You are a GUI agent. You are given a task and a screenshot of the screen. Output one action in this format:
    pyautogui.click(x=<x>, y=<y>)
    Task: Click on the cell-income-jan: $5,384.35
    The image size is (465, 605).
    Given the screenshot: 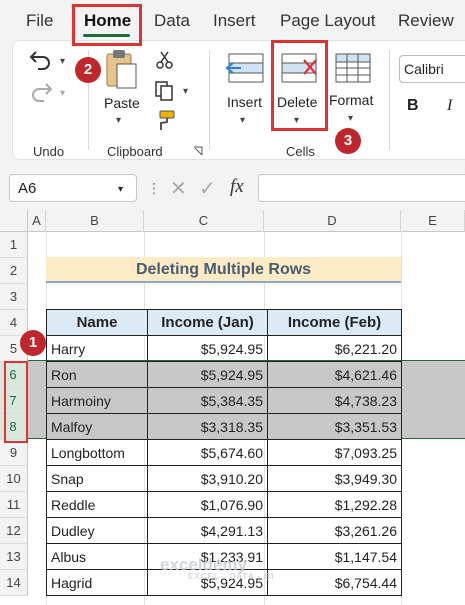 What is the action you would take?
    pyautogui.click(x=207, y=400)
    